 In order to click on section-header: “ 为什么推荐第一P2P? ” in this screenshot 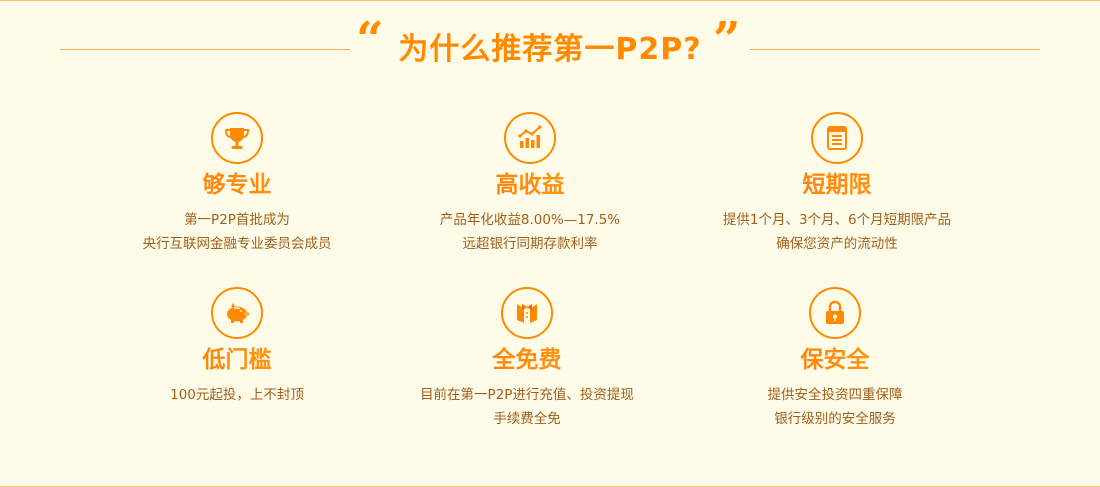, I will do `click(550, 47)`.